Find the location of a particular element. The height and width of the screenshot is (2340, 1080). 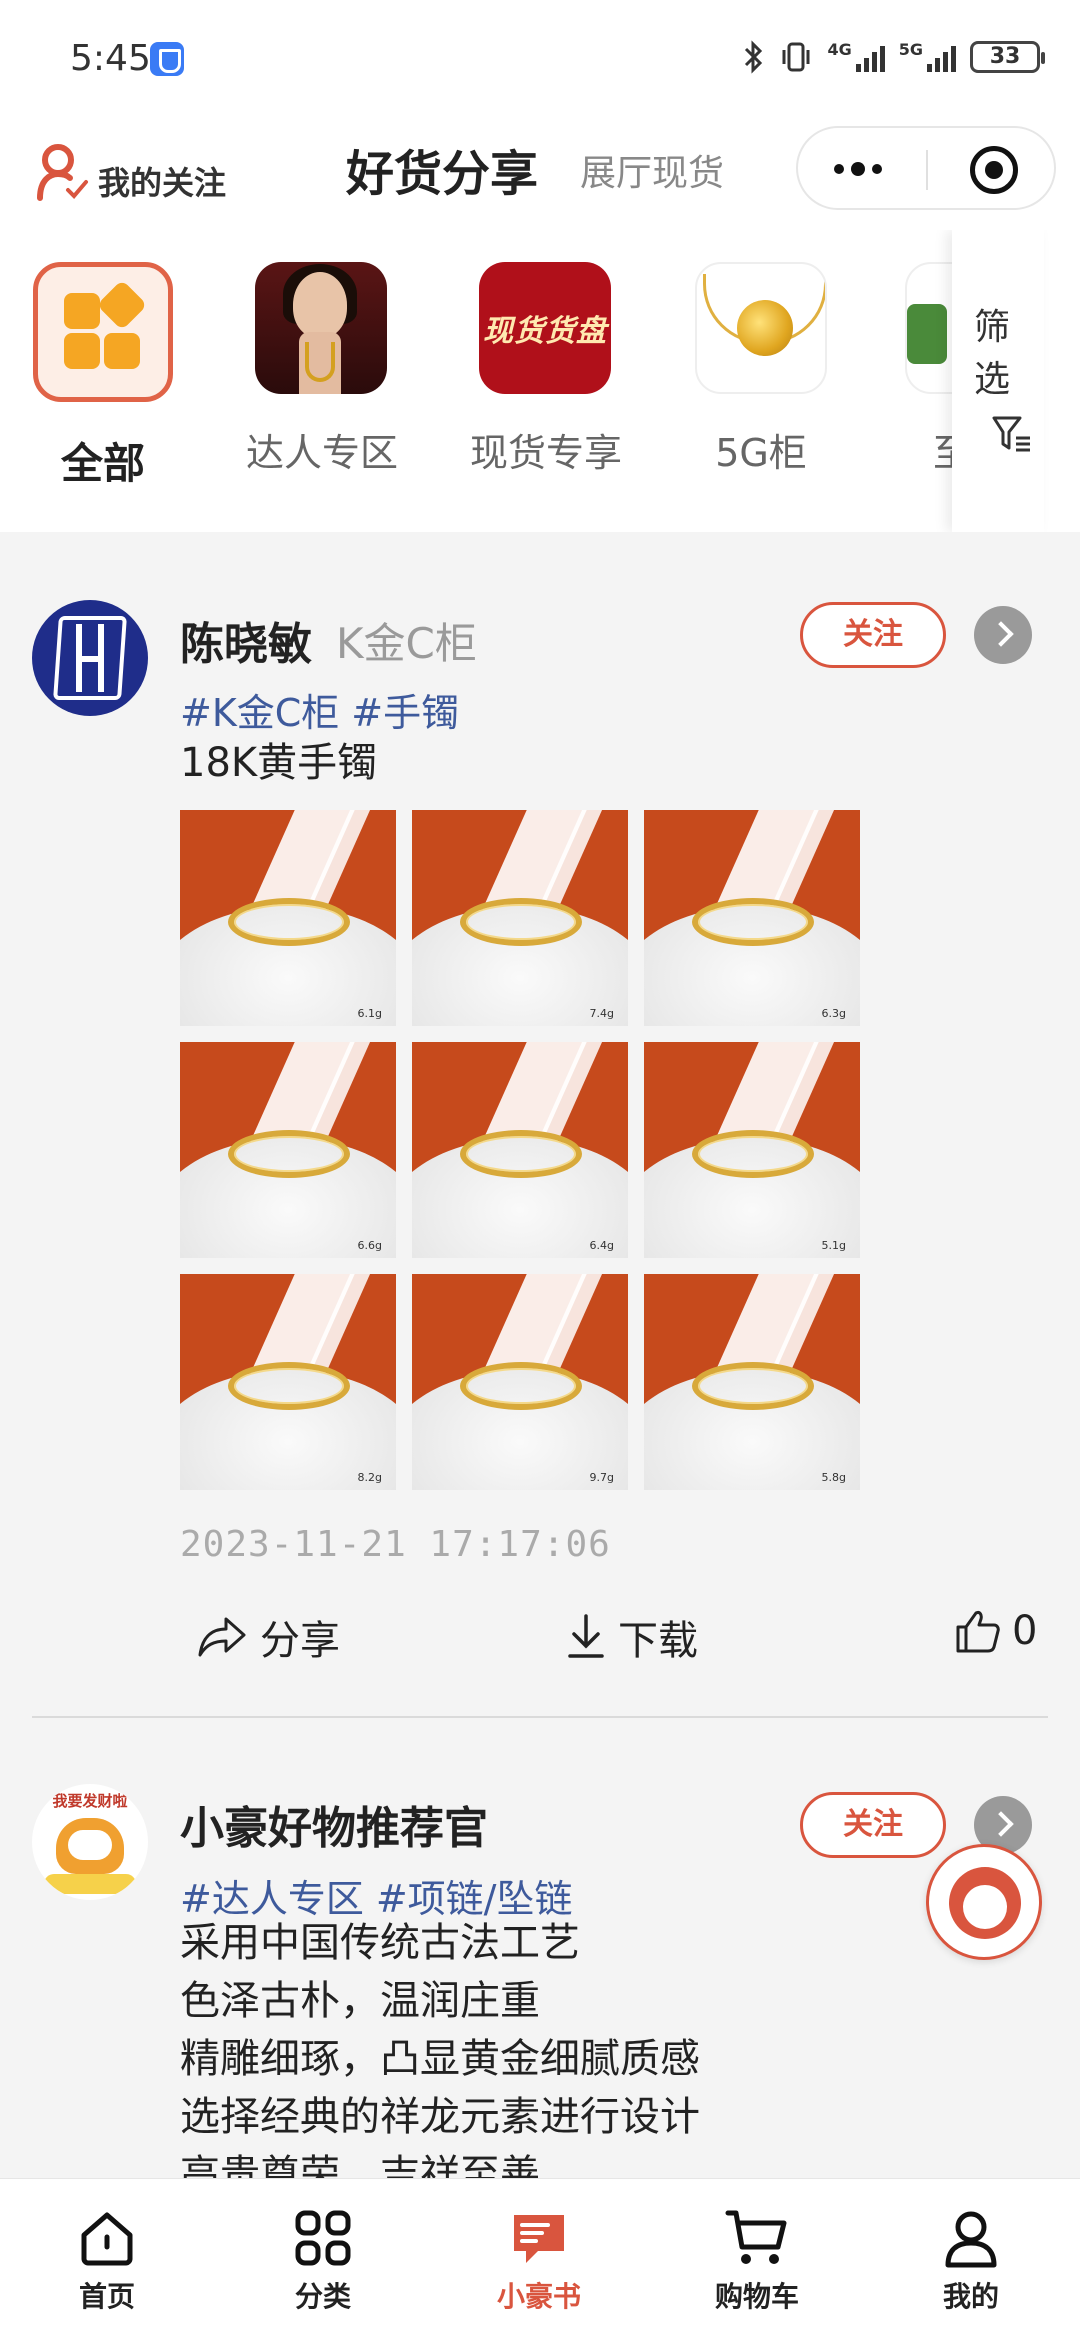

weight-label: 5.8g is located at coordinates (833, 1477).